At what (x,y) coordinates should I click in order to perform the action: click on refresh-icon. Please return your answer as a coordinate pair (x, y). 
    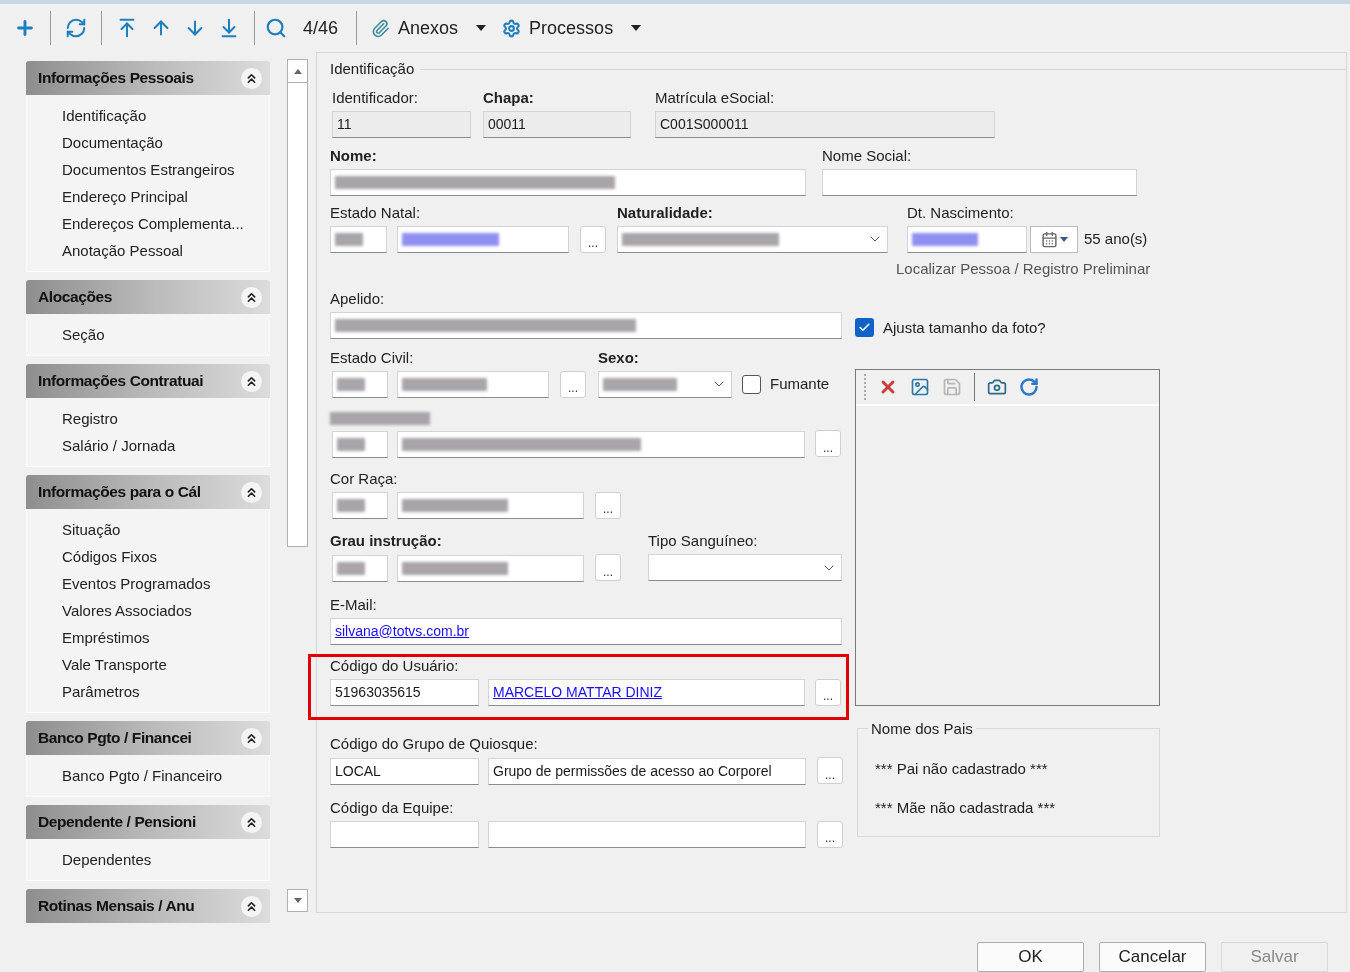
    Looking at the image, I should click on (76, 28).